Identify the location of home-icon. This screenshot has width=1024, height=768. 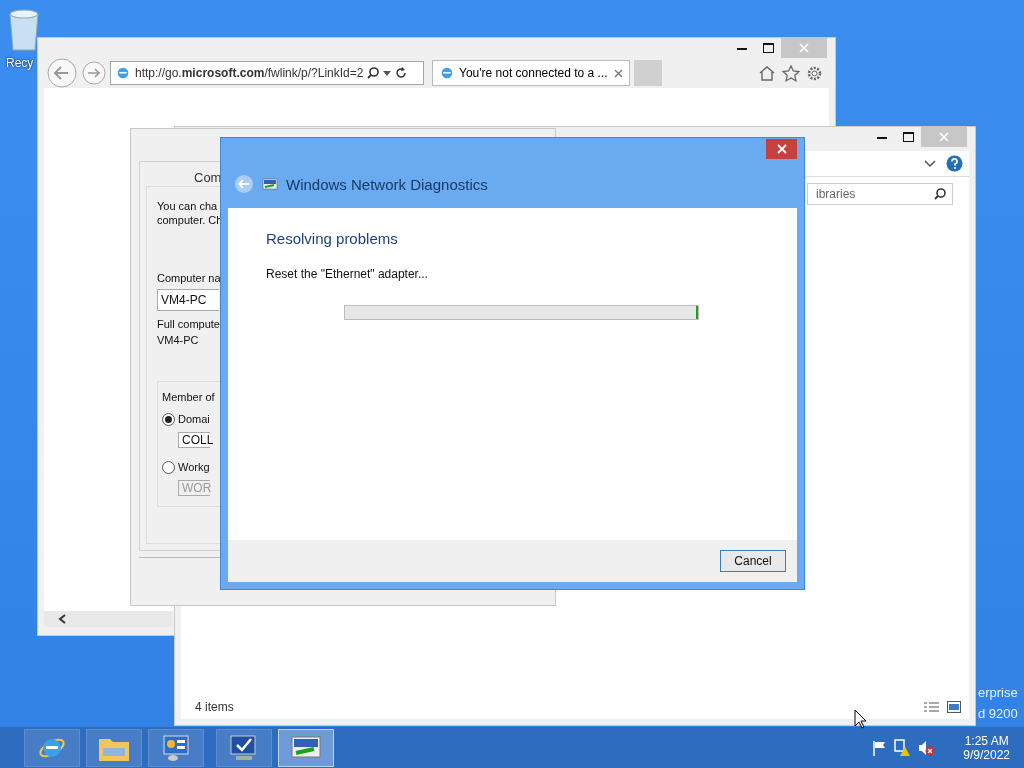
(767, 72).